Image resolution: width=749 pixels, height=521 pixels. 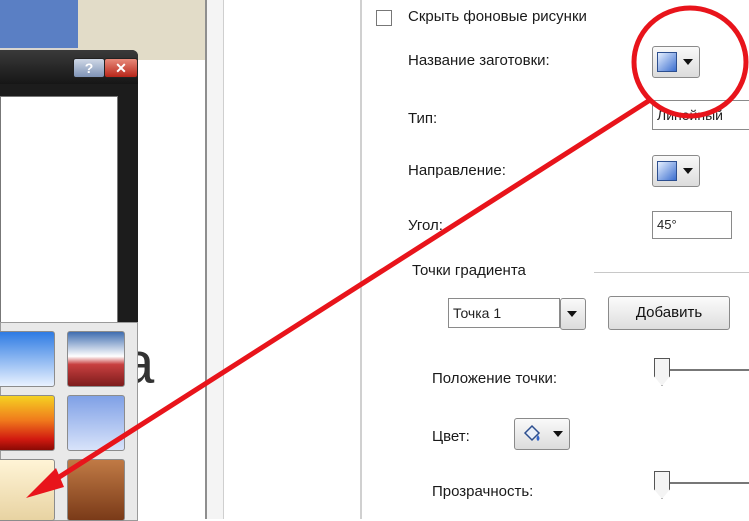 What do you see at coordinates (692, 225) in the screenshot?
I see `angle-input: 45°` at bounding box center [692, 225].